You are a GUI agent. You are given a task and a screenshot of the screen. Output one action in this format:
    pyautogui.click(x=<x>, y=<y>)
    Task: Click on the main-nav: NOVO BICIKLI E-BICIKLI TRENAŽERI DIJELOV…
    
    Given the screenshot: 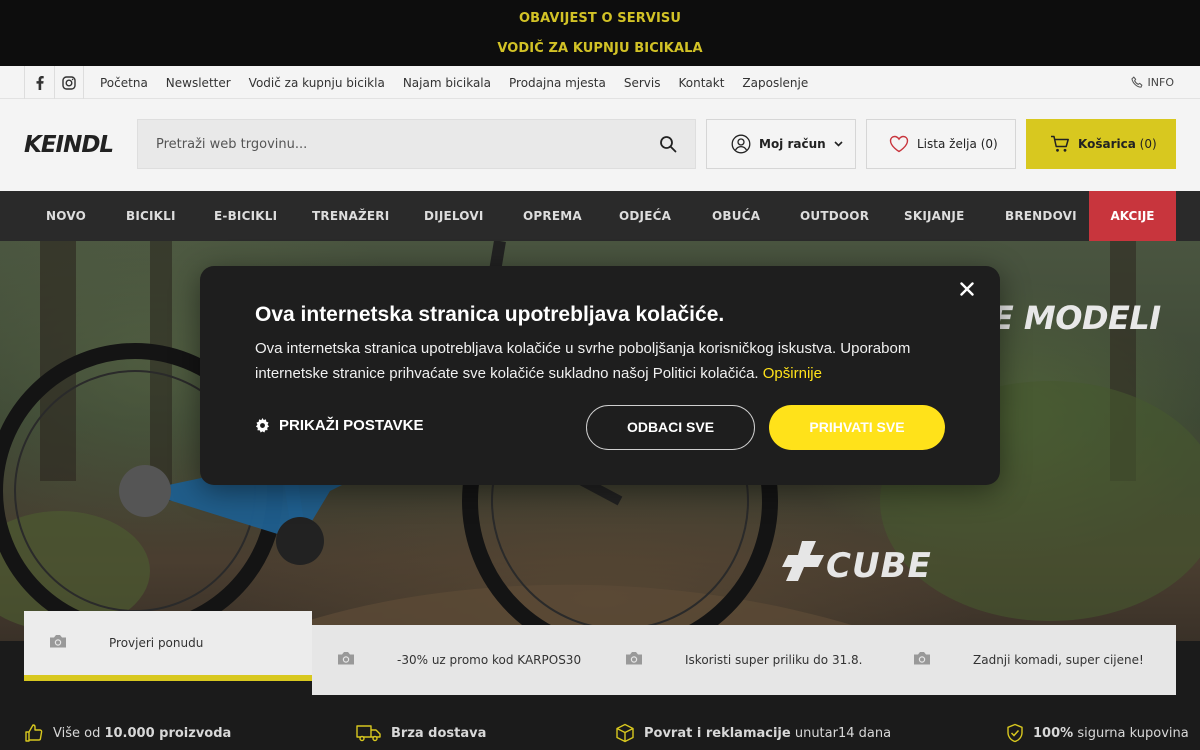 What is the action you would take?
    pyautogui.click(x=600, y=216)
    